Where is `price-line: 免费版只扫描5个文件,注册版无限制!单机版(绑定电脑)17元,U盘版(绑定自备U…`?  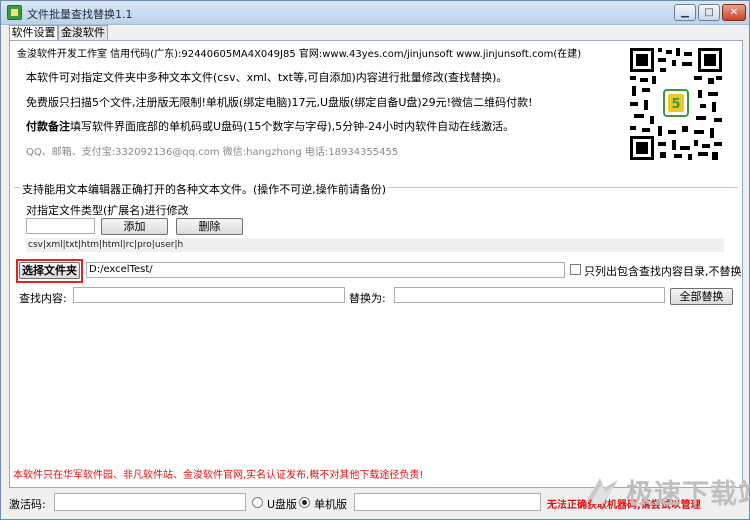
price-line: 免费版只扫描5个文件,注册版无限制!单机版(绑定电脑)17元,U盘版(绑定自备U… is located at coordinates (279, 102).